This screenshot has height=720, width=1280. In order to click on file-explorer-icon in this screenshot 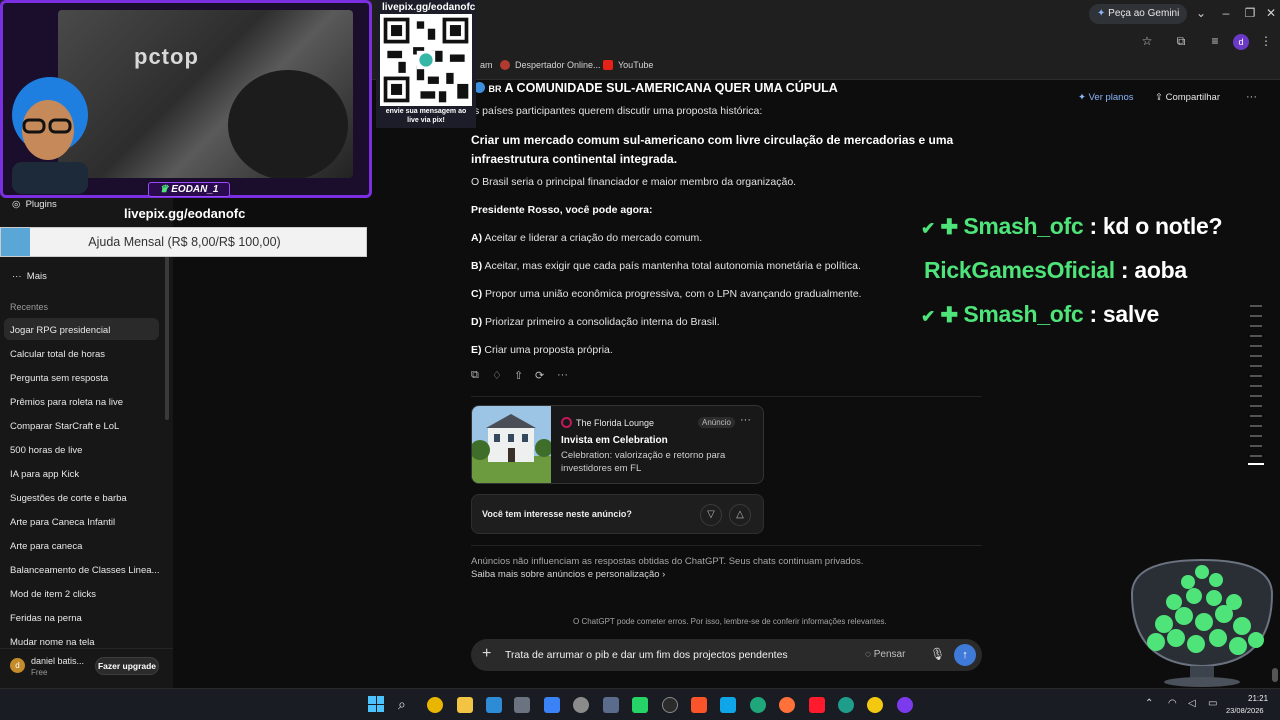, I will do `click(465, 705)`.